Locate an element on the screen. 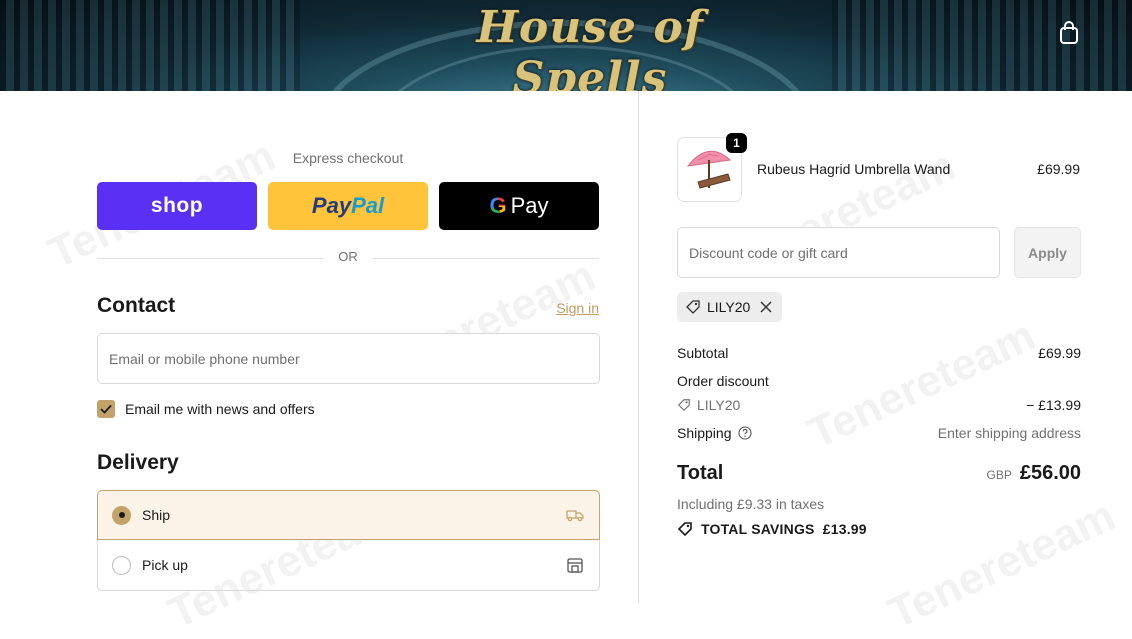 The height and width of the screenshot is (639, 1132). shop-pay-button: shop is located at coordinates (177, 206).